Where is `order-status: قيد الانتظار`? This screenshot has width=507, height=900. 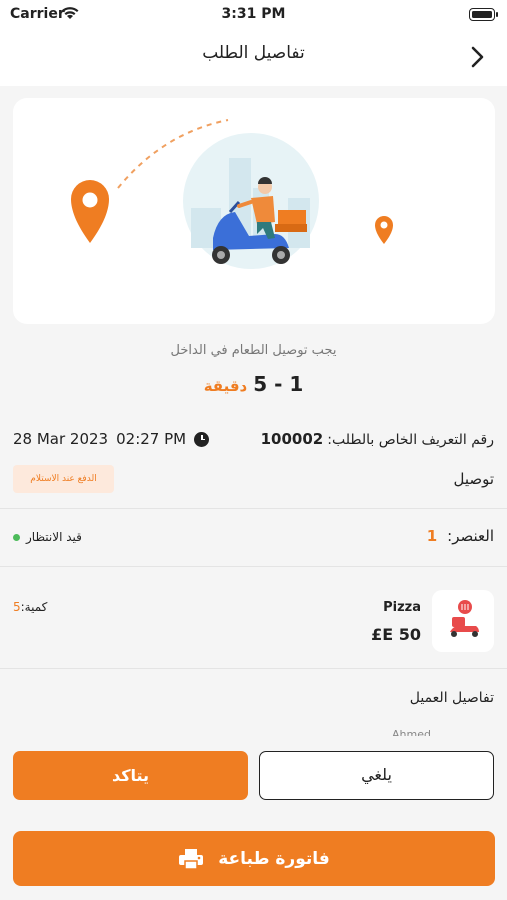 order-status: قيد الانتظار is located at coordinates (47, 537).